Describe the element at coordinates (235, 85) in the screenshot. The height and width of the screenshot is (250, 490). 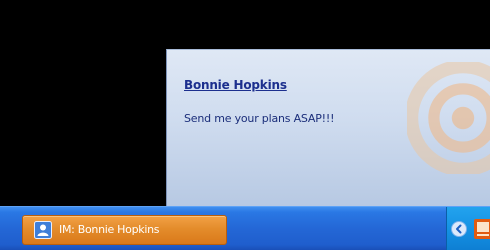
I see `notification-sender-link: Bonnie Hopkins` at that location.